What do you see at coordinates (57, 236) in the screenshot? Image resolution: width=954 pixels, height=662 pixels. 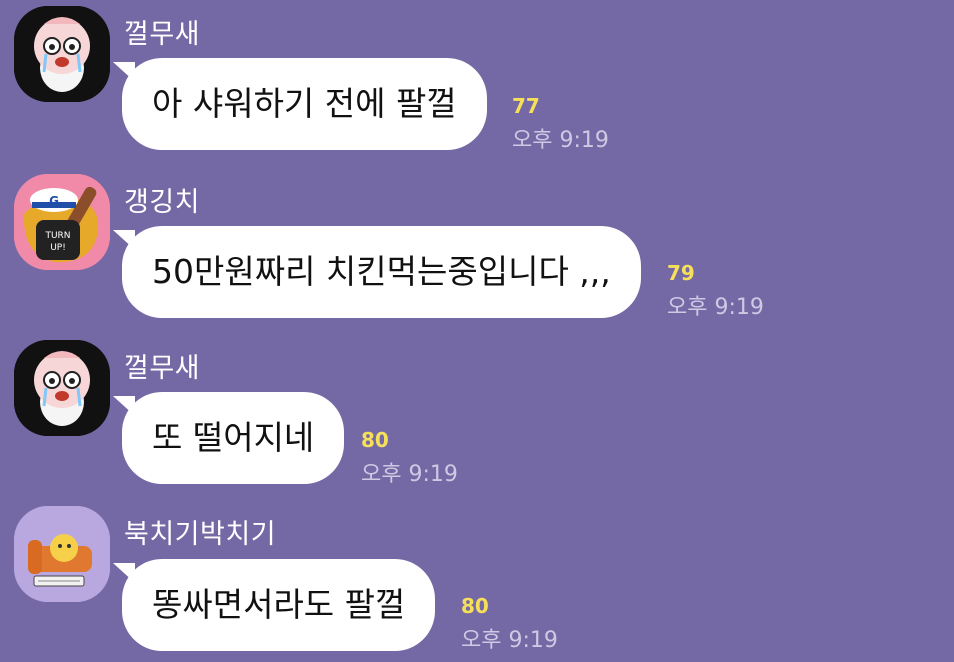 I see `svg-text: TURN` at bounding box center [57, 236].